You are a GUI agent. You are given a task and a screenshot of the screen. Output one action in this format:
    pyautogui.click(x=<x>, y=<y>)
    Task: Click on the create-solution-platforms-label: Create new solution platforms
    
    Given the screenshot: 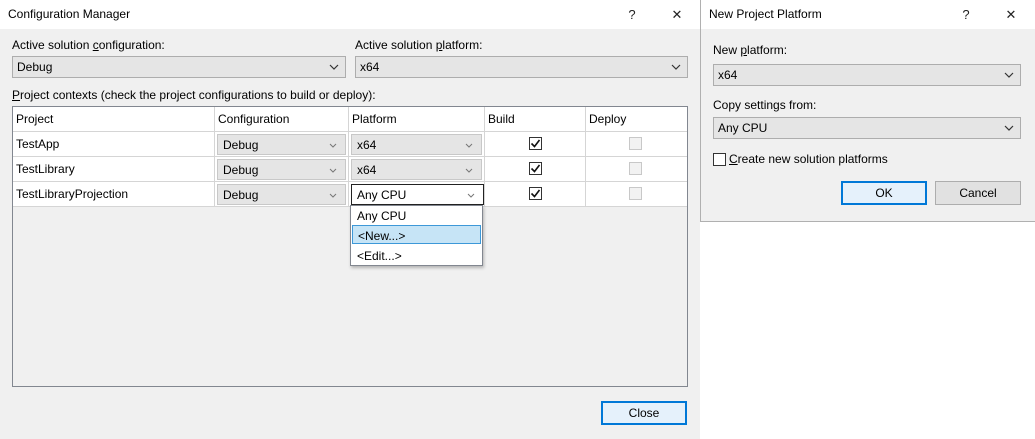 What is the action you would take?
    pyautogui.click(x=808, y=159)
    